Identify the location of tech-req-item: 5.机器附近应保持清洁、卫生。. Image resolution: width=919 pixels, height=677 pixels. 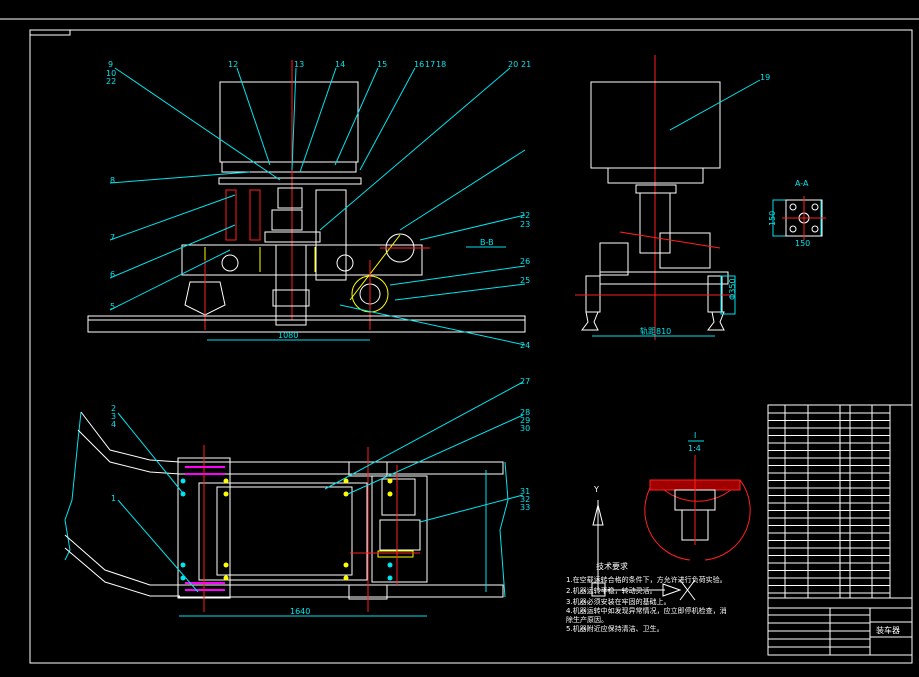
(615, 628).